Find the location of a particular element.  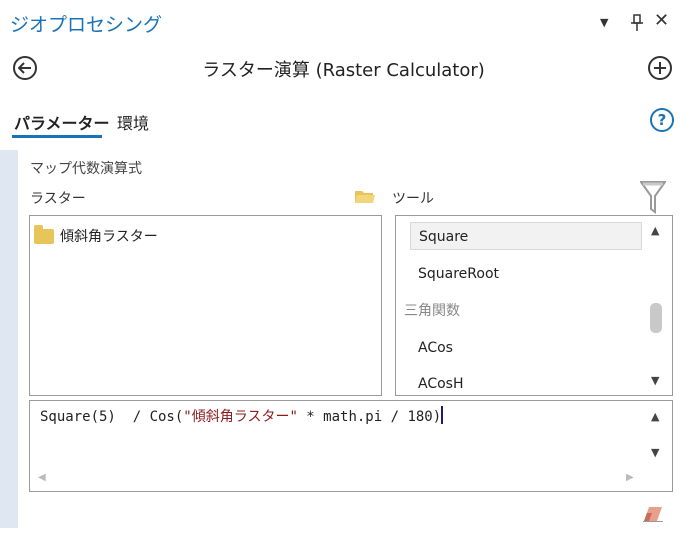

pane-menu-icon: ▼ is located at coordinates (604, 22).